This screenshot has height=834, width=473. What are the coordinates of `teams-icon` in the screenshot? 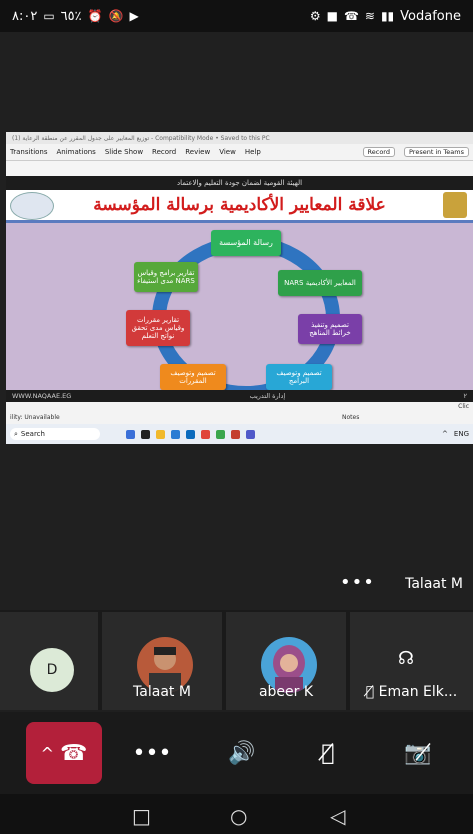 It's located at (250, 434).